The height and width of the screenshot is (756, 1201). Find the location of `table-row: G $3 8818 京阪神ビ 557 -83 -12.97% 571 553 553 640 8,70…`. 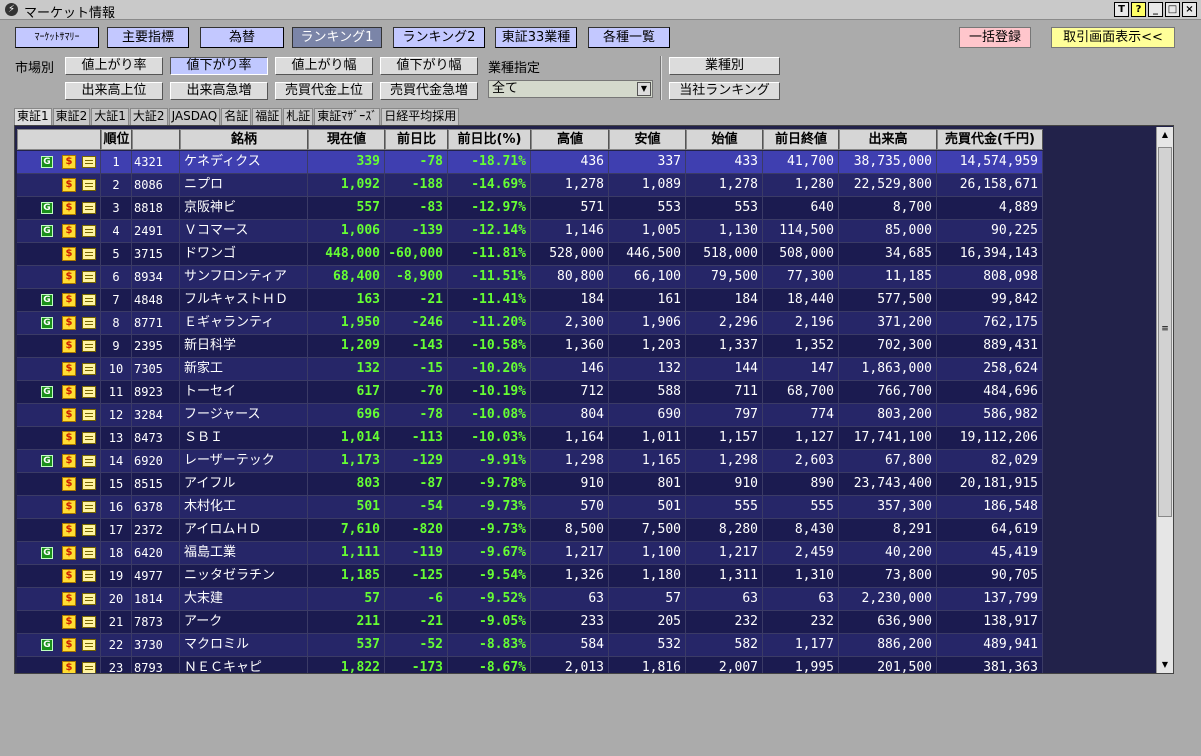

table-row: G $3 8818 京阪神ビ 557 -83 -12.97% 571 553 553 640 8,70… is located at coordinates (530, 208).